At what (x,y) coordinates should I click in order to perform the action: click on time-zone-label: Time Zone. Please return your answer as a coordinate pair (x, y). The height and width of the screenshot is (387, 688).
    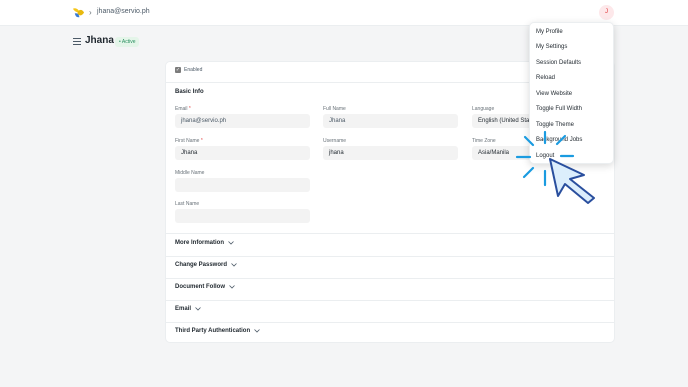
    Looking at the image, I should click on (484, 141).